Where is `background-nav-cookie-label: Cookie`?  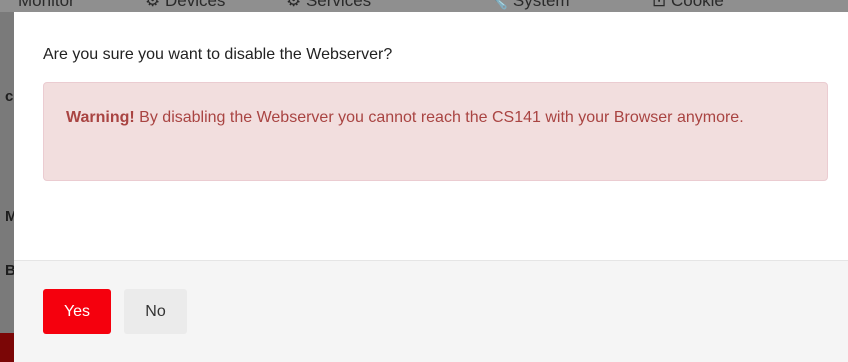
background-nav-cookie-label: Cookie is located at coordinates (697, 5).